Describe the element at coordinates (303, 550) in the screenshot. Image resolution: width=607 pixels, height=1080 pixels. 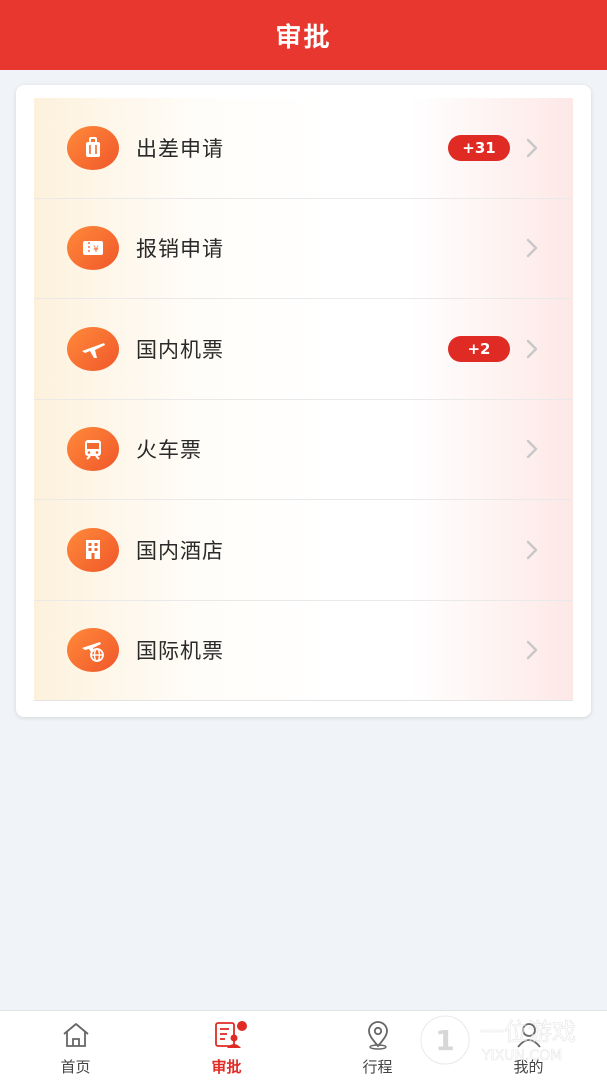
I see `menu-item-domestic-hotel: 国内酒店` at that location.